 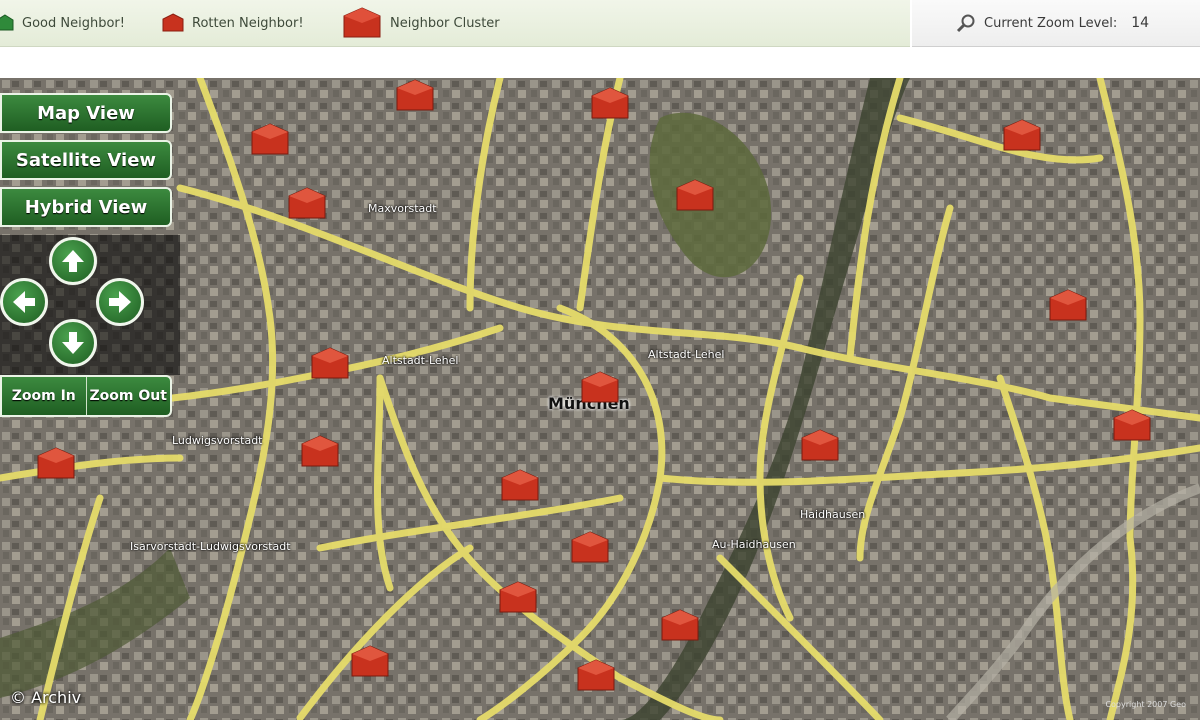 What do you see at coordinates (44, 396) in the screenshot?
I see `zoom-in-button: Zoom In` at bounding box center [44, 396].